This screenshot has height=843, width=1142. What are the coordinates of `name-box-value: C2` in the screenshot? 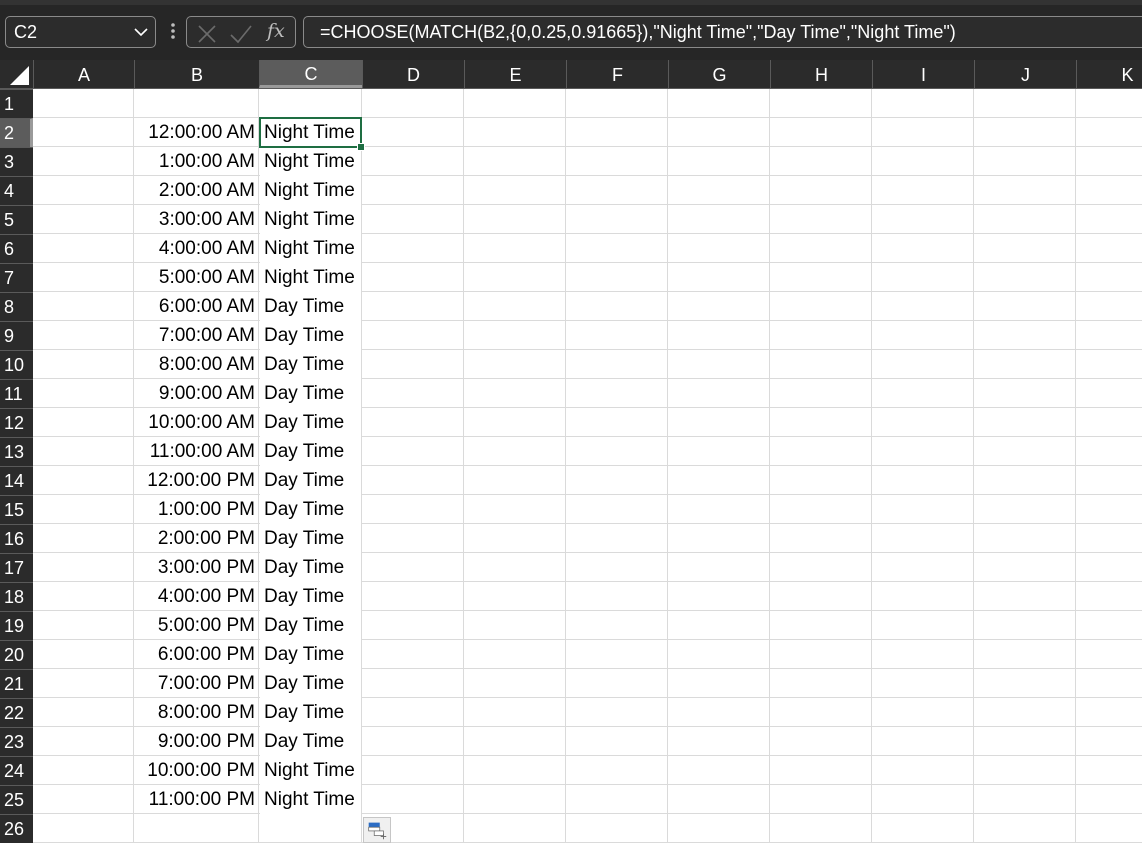 It's located at (26, 32).